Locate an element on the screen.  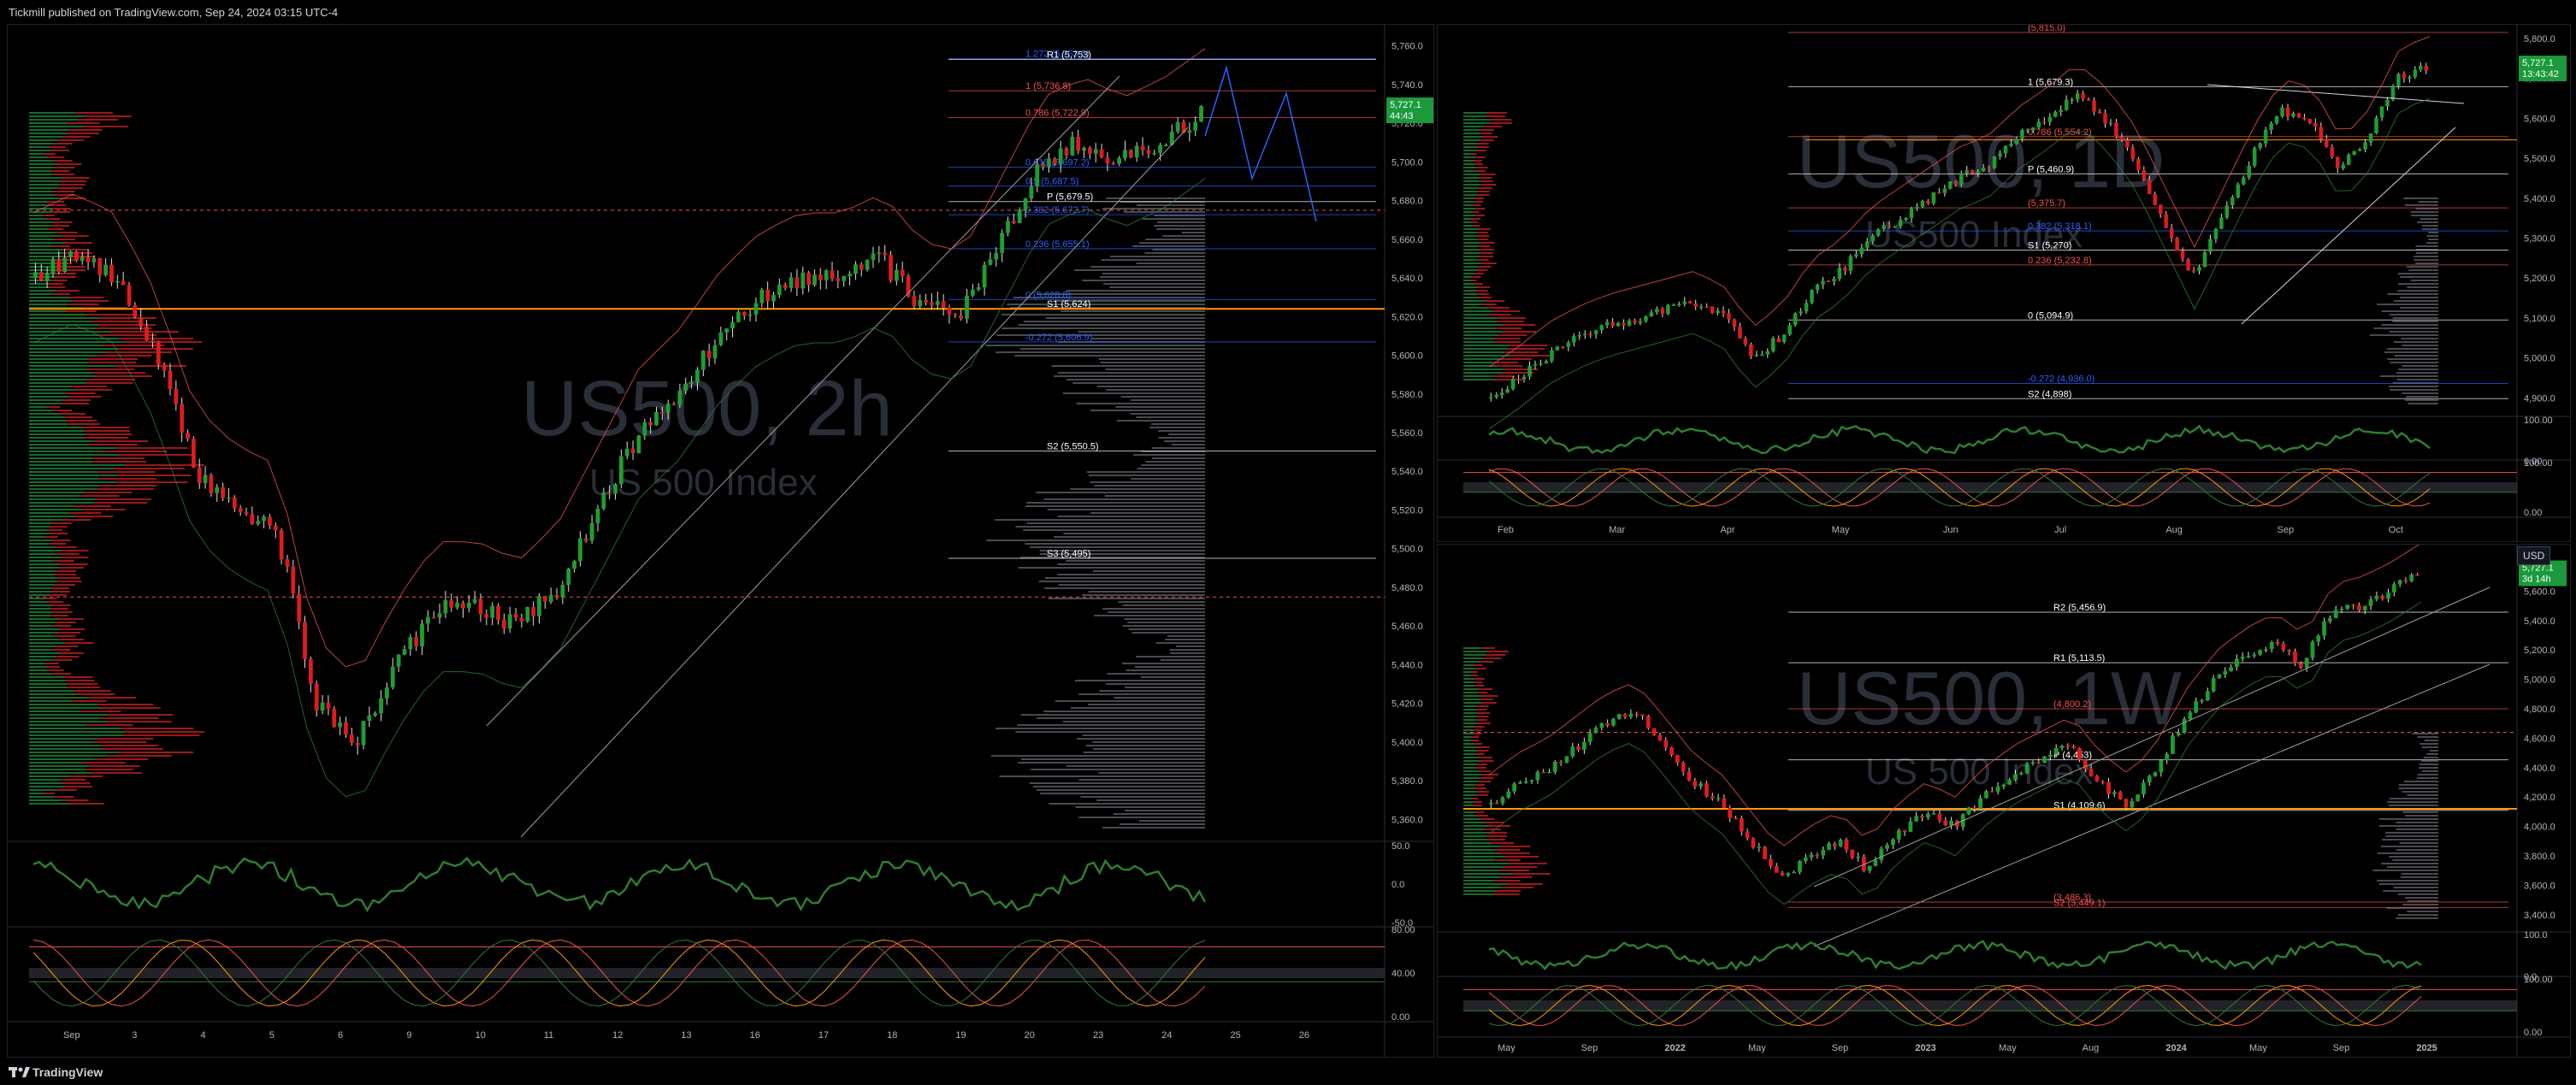
price-axis-tick: 5,540.0 is located at coordinates (1407, 472).